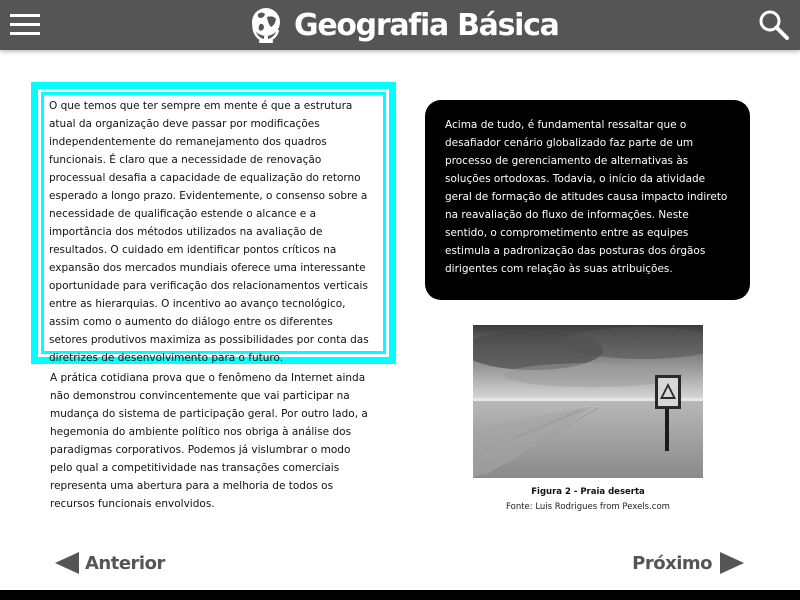 This screenshot has width=800, height=600. I want to click on figure-image-beach, so click(588, 401).